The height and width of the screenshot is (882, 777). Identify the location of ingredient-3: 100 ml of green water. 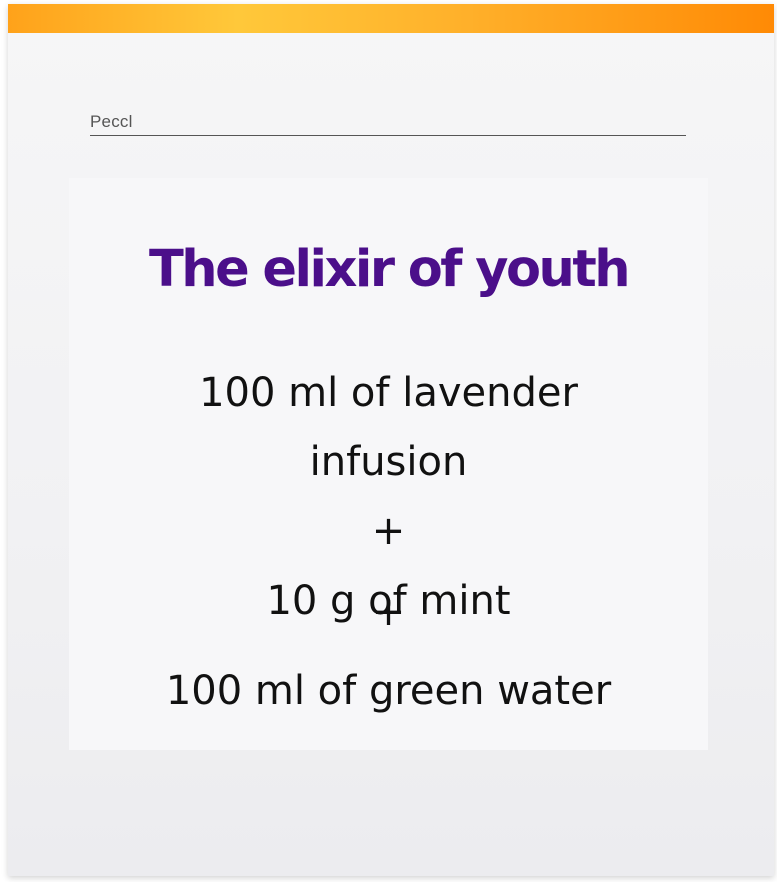
(388, 691).